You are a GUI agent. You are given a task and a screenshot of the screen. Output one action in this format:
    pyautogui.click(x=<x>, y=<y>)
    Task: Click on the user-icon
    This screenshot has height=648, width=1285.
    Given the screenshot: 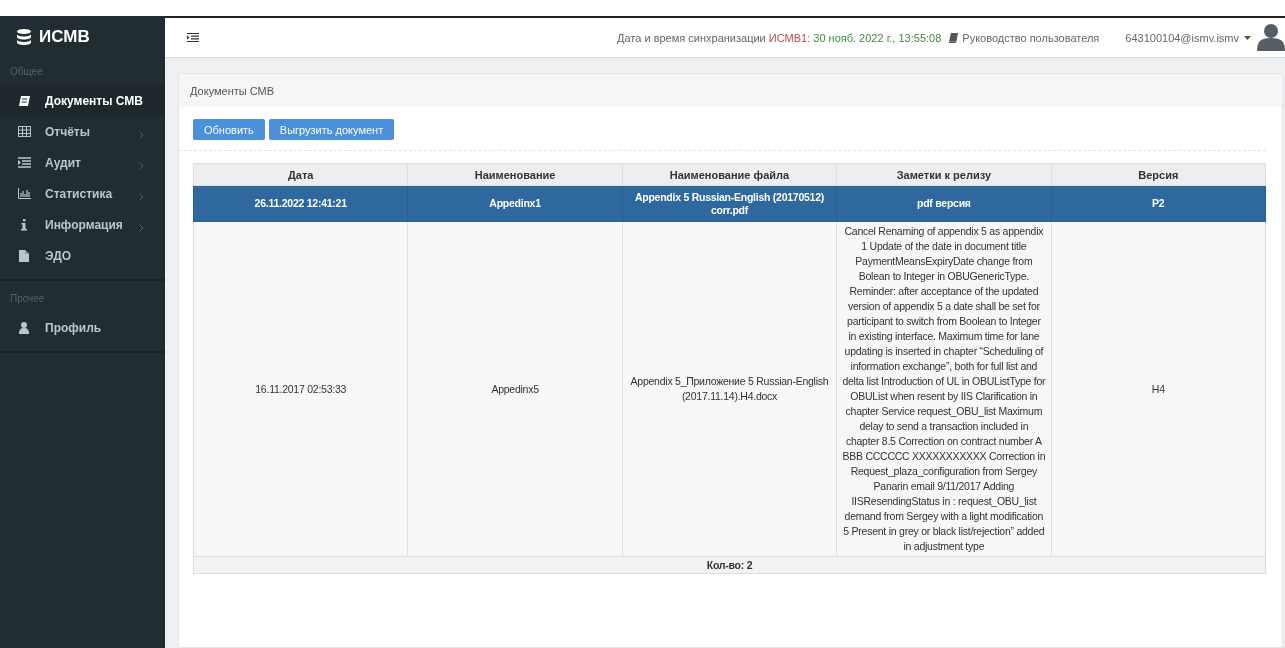 What is the action you would take?
    pyautogui.click(x=24, y=327)
    